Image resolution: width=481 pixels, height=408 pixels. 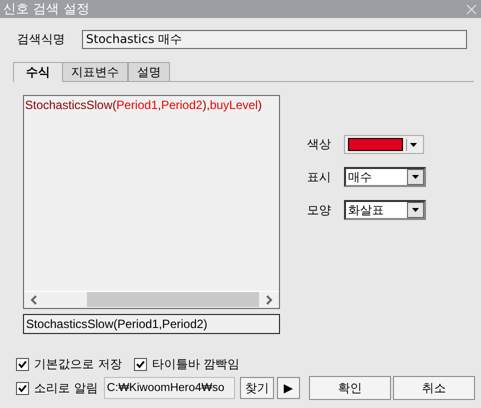 I want to click on dropdown: 화살표, so click(x=385, y=210).